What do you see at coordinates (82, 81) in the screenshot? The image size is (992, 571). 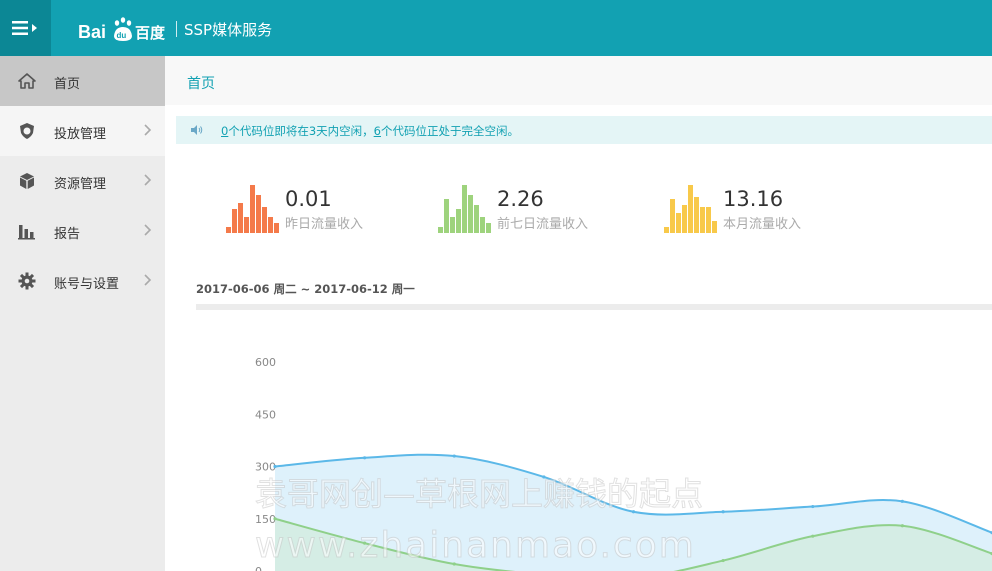 I see `sidebar-item-home: 首页` at bounding box center [82, 81].